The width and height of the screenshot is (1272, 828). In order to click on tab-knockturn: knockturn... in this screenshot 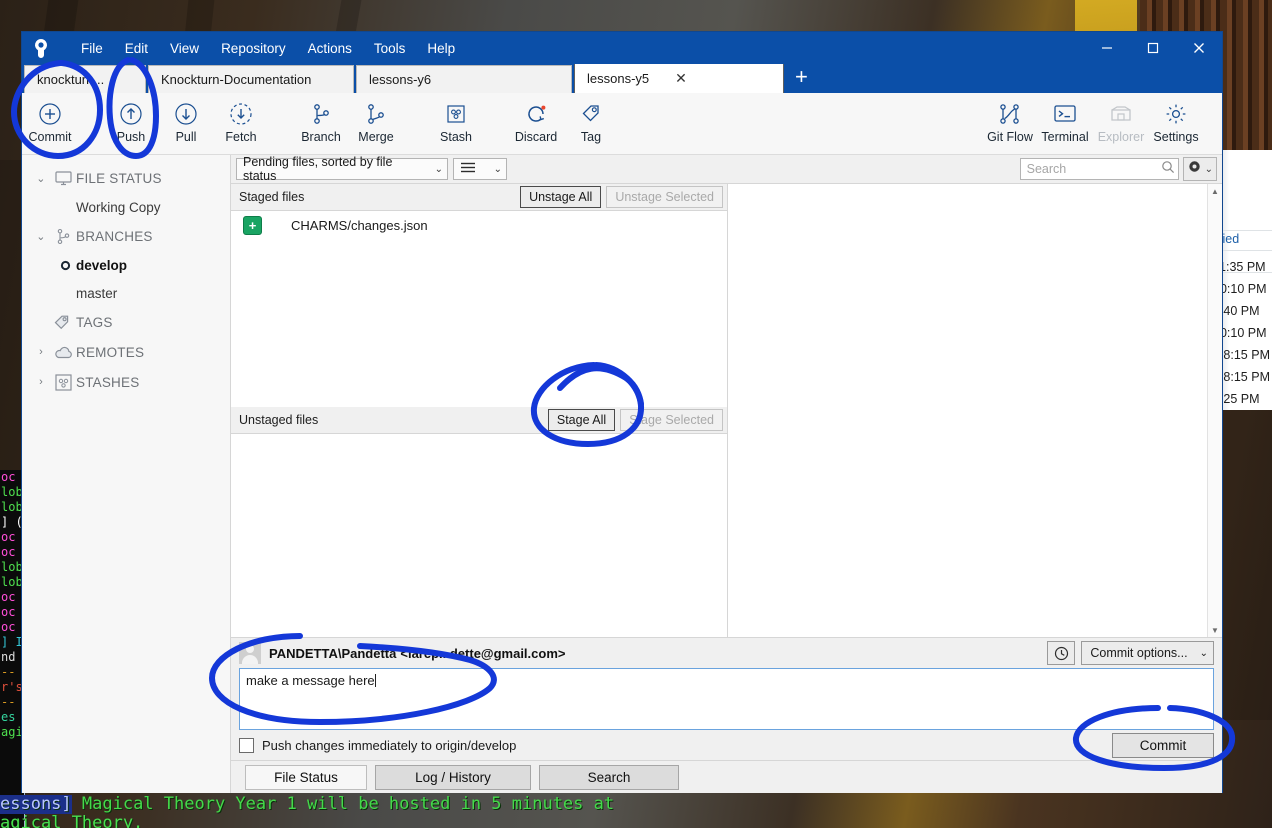, I will do `click(85, 79)`.